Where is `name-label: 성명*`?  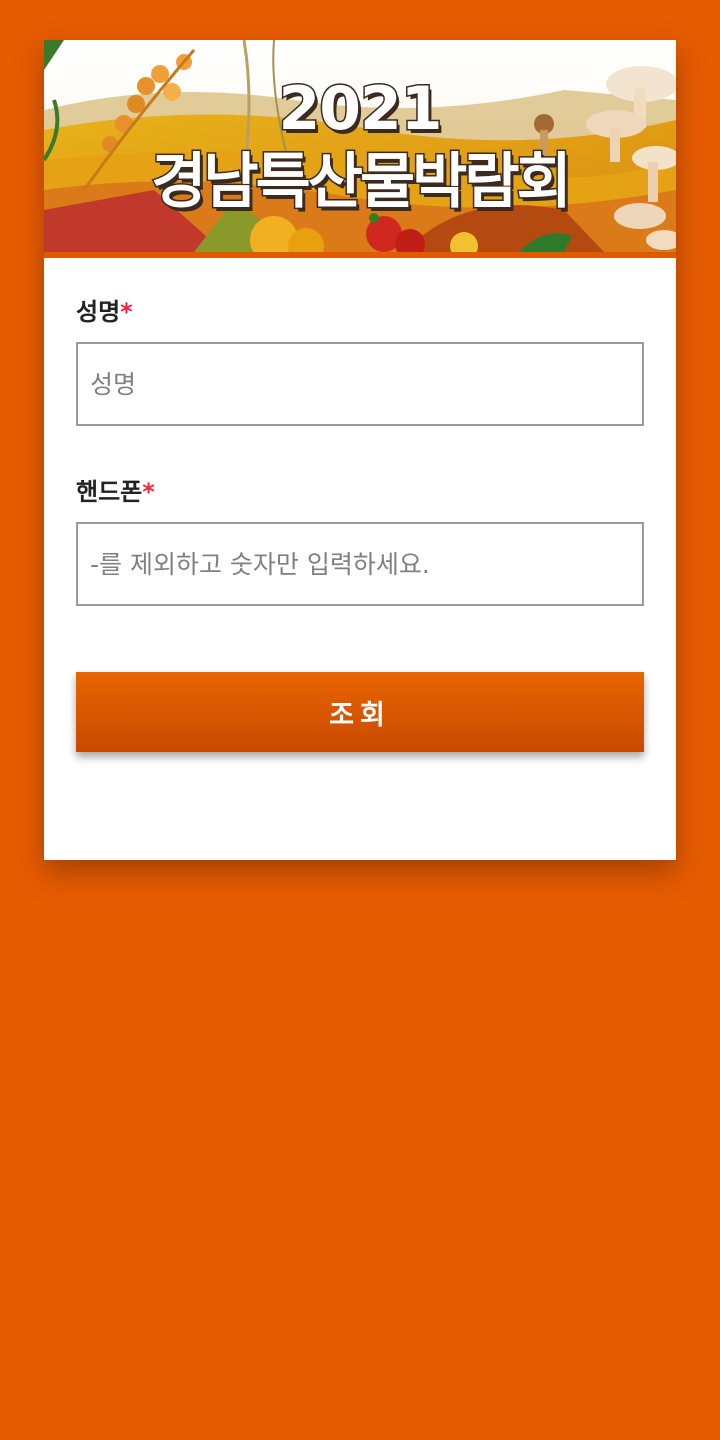 name-label: 성명* is located at coordinates (104, 312).